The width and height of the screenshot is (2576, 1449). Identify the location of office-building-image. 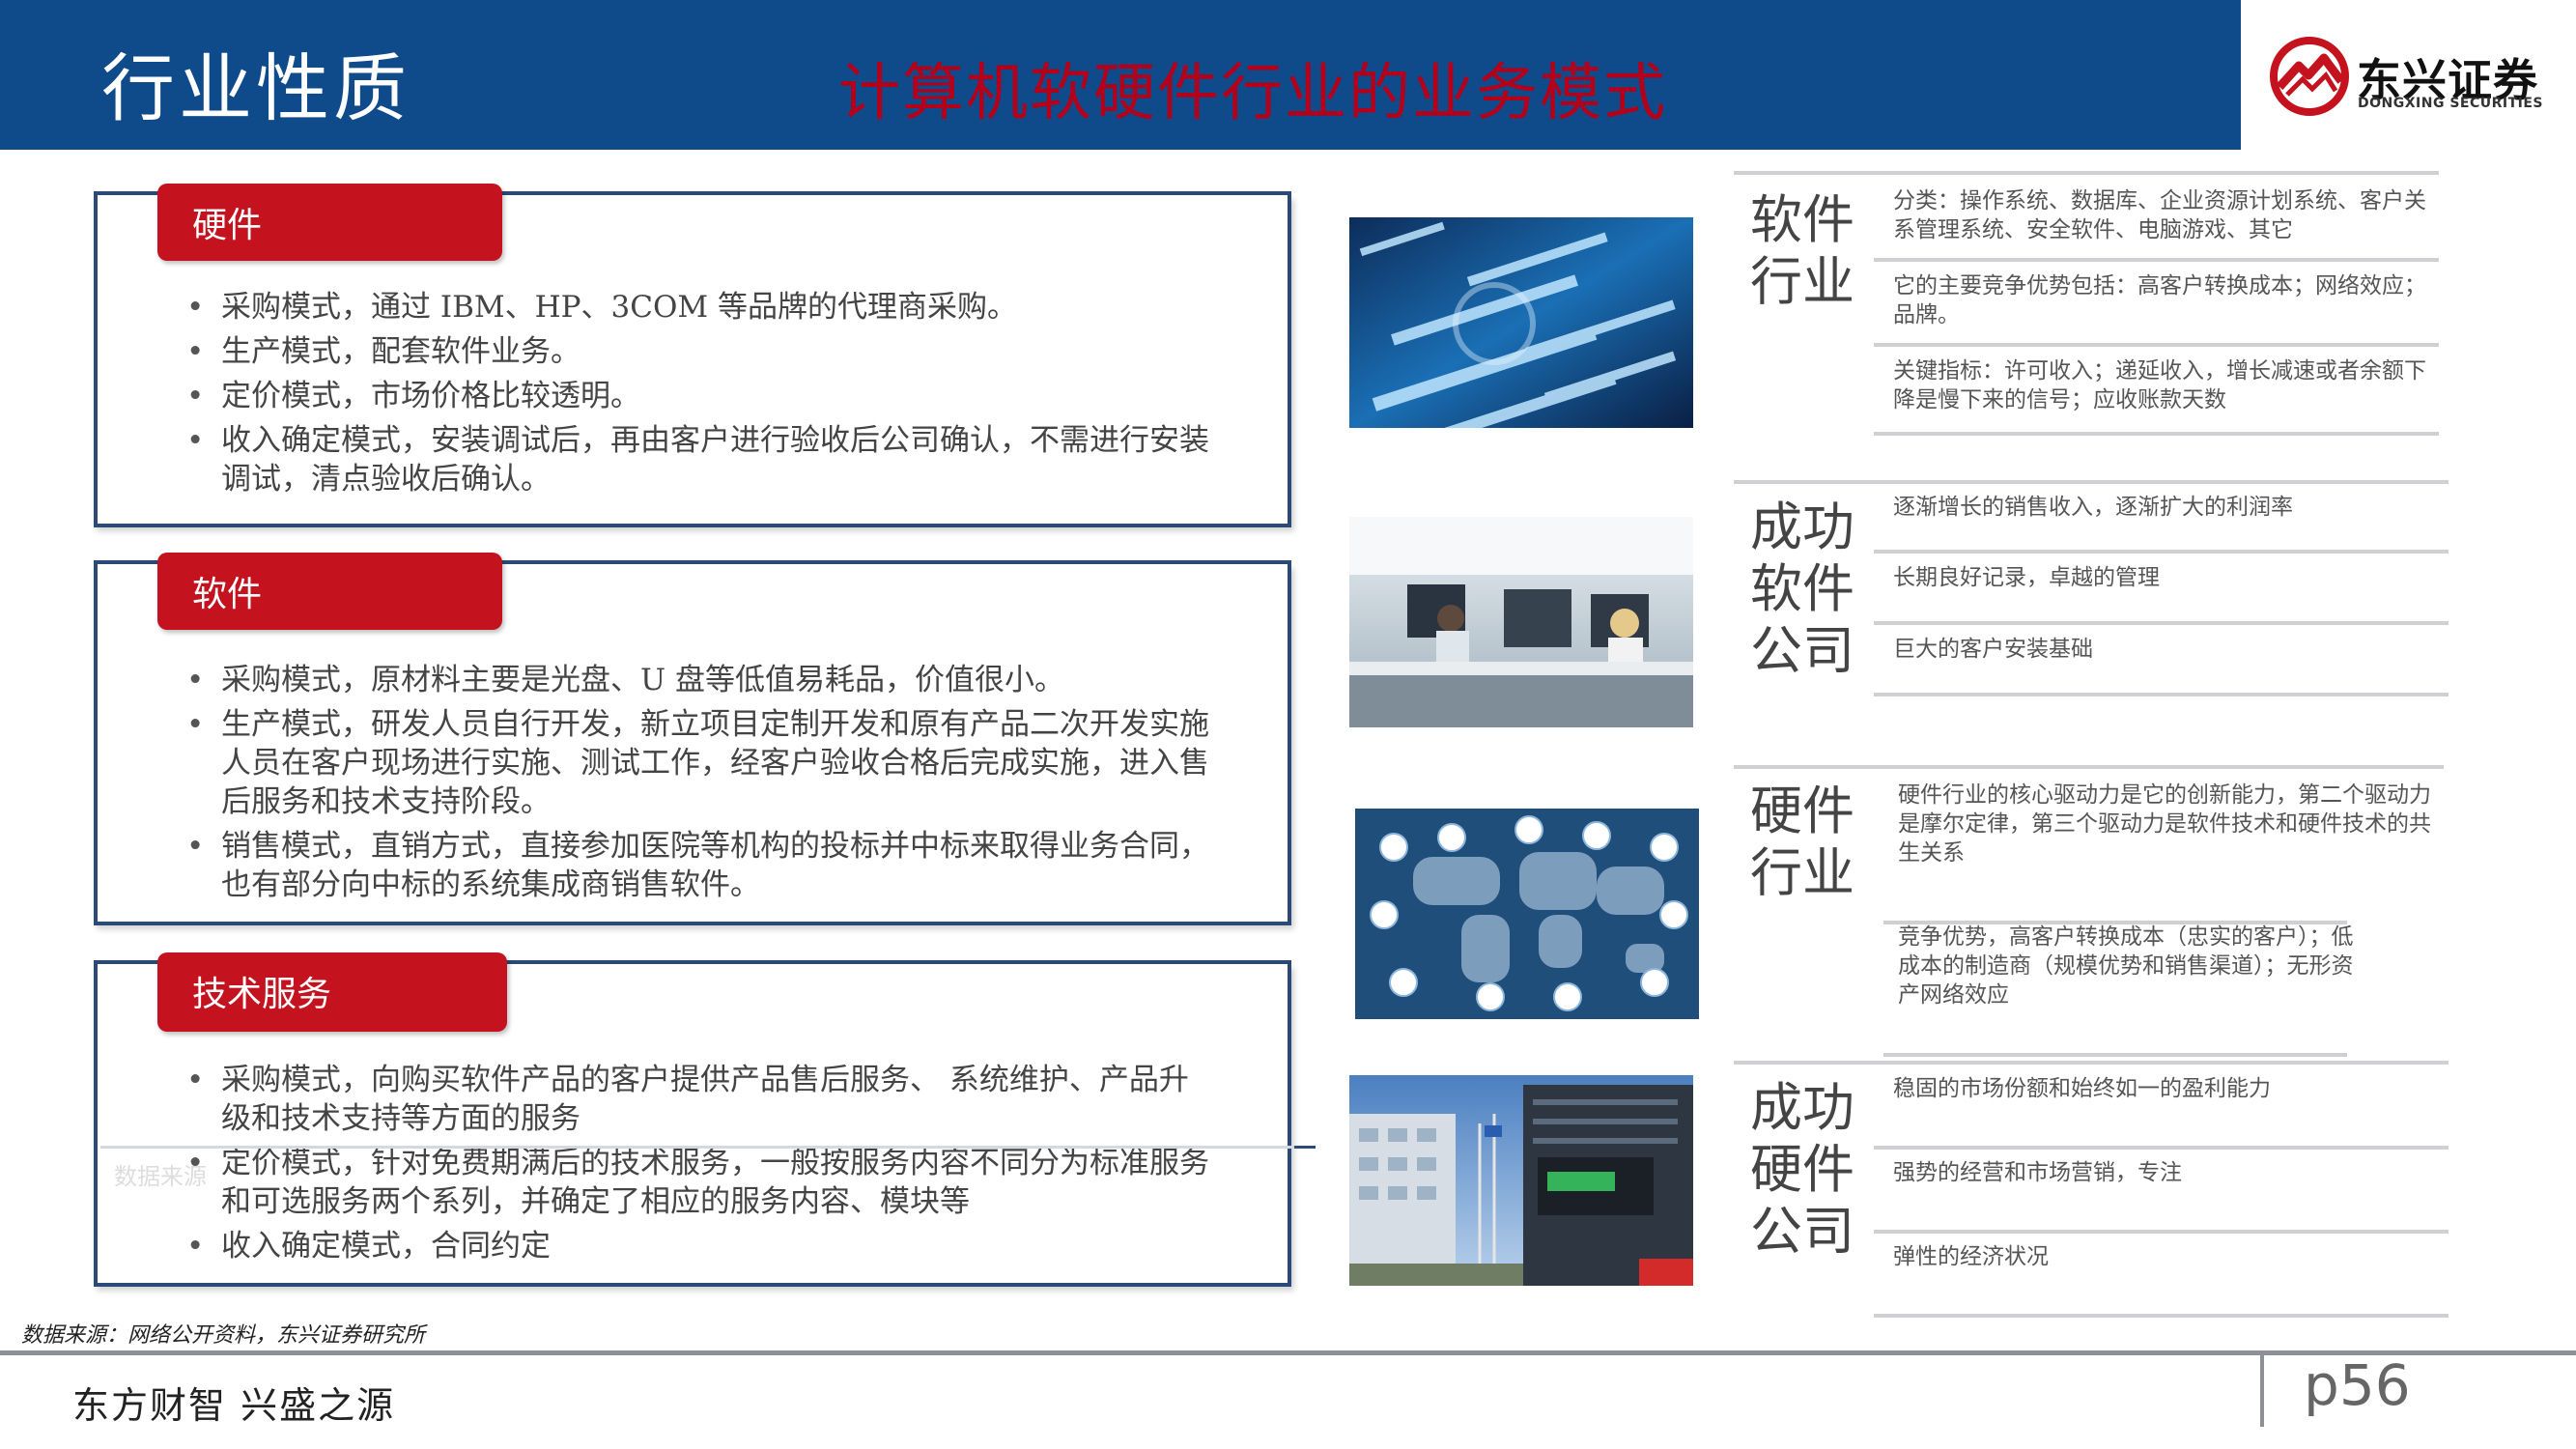
(1521, 1180).